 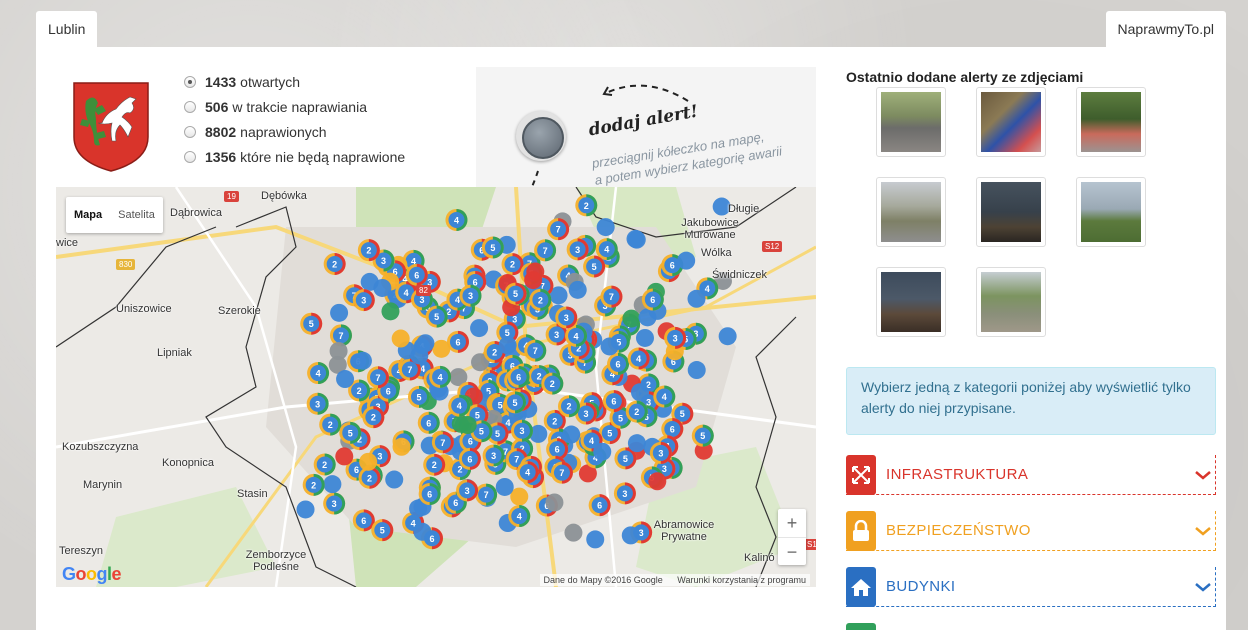 I want to click on radio-fixed, so click(x=190, y=131).